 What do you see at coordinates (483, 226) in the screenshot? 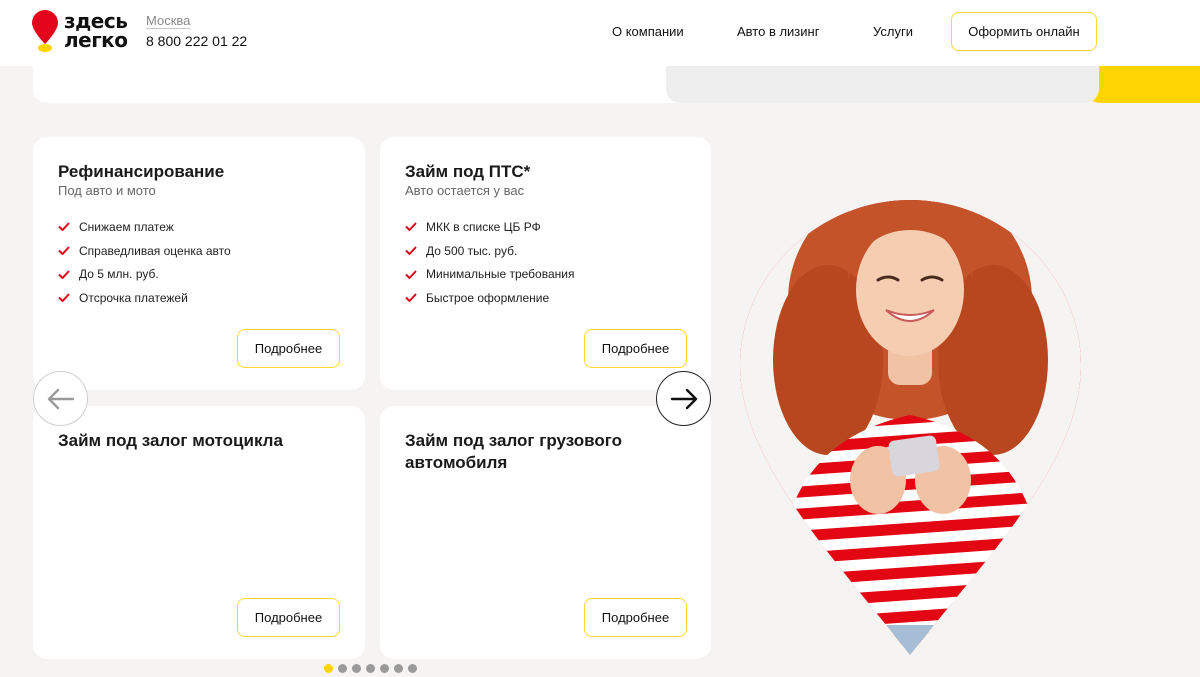
I see `feature-text: МКК в списке ЦБ РФ` at bounding box center [483, 226].